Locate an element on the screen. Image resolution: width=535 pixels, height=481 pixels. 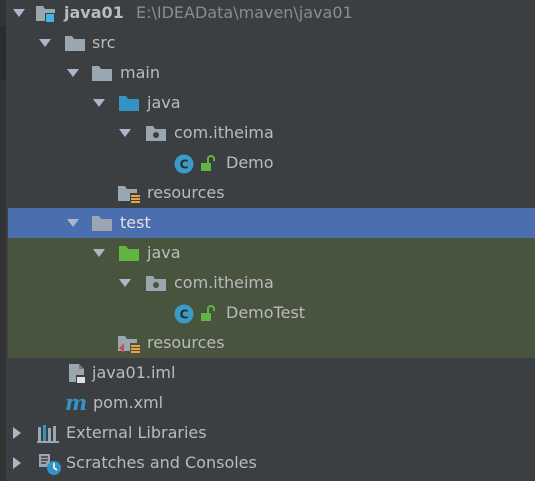
source-folder-icon is located at coordinates (129, 104).